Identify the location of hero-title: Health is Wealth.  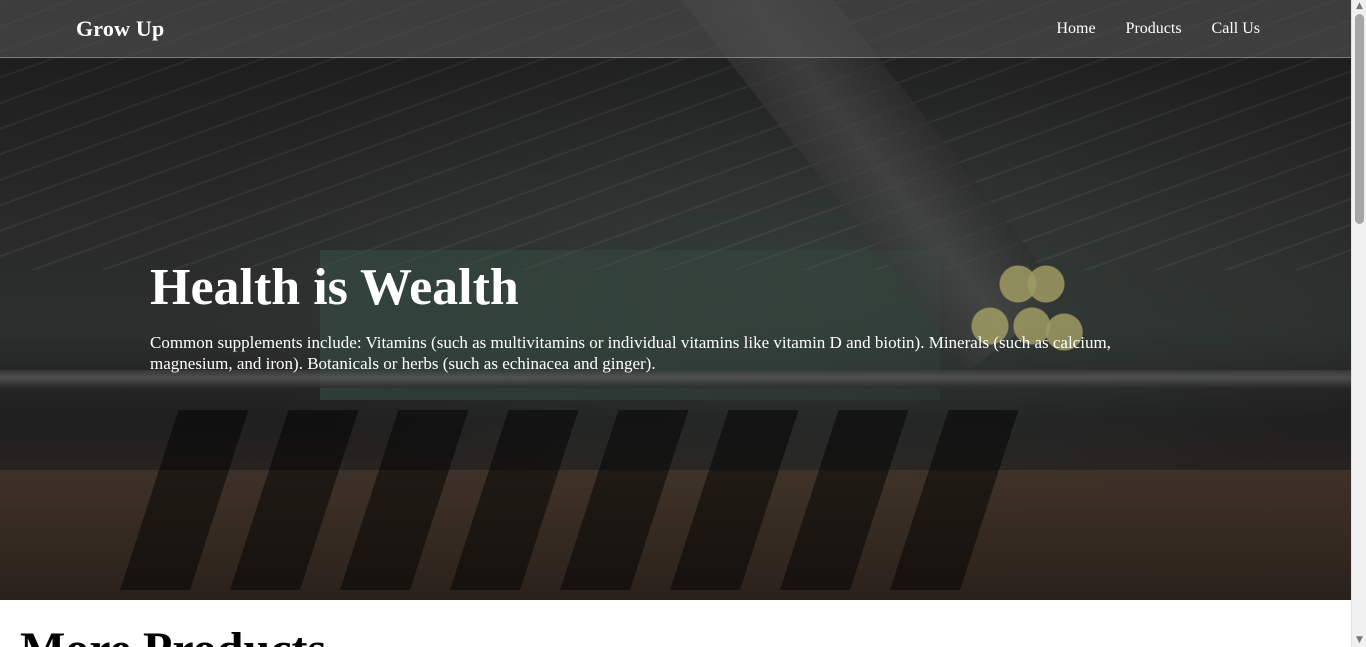
(334, 287).